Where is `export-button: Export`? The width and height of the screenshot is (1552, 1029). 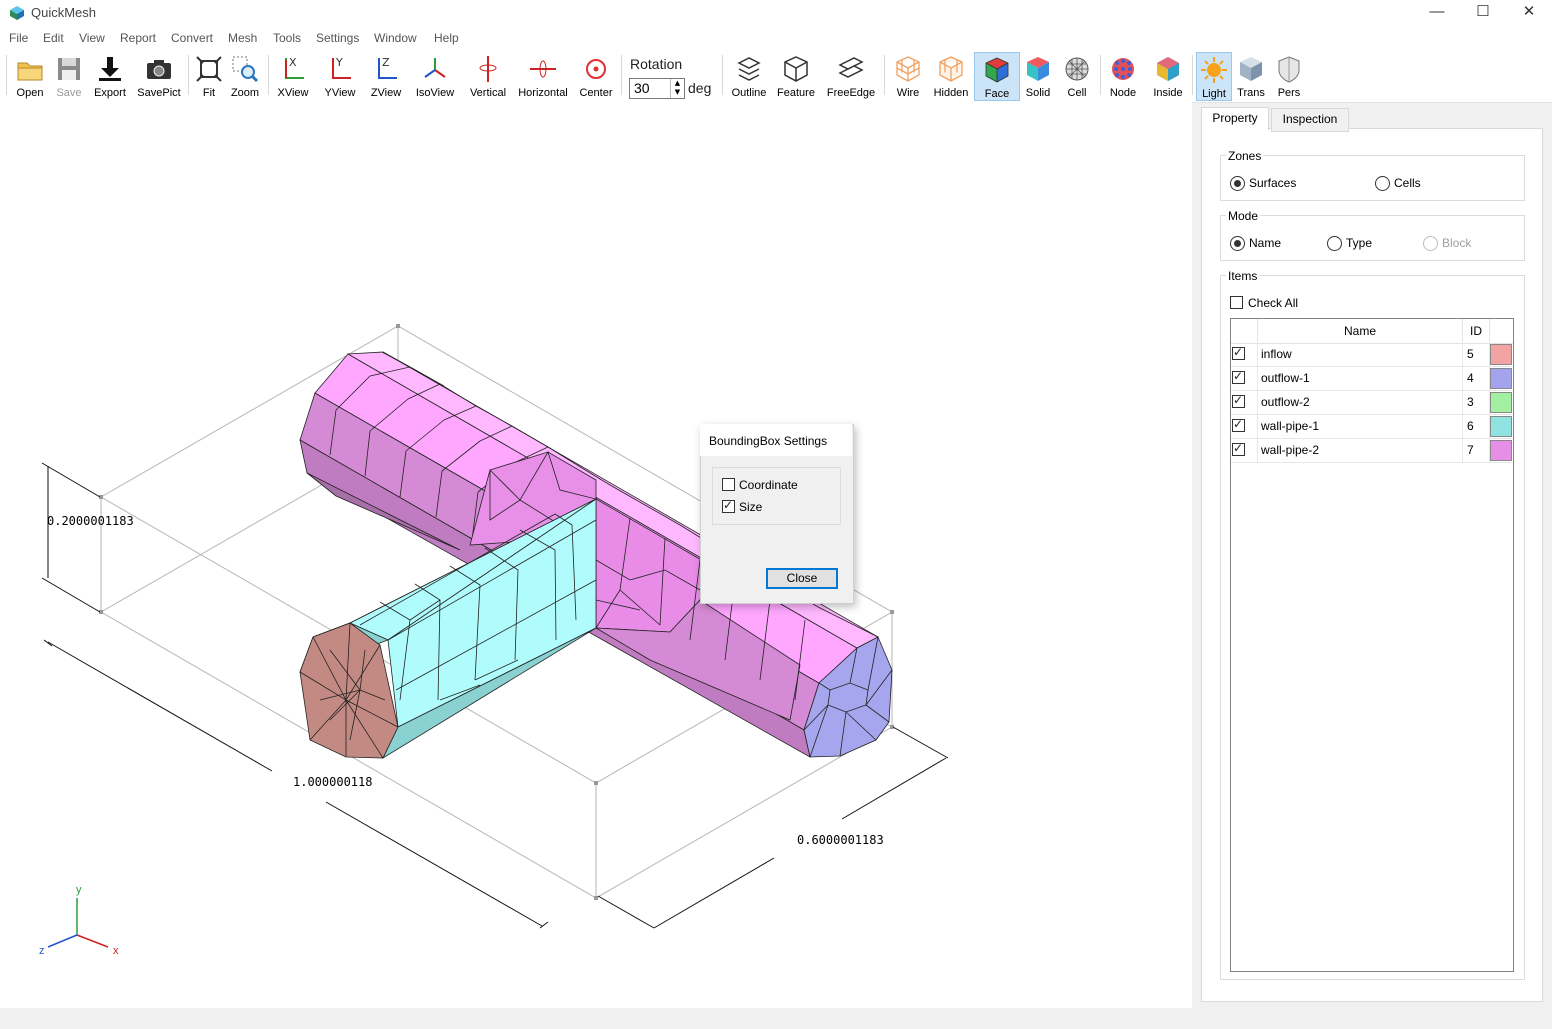 export-button: Export is located at coordinates (110, 75).